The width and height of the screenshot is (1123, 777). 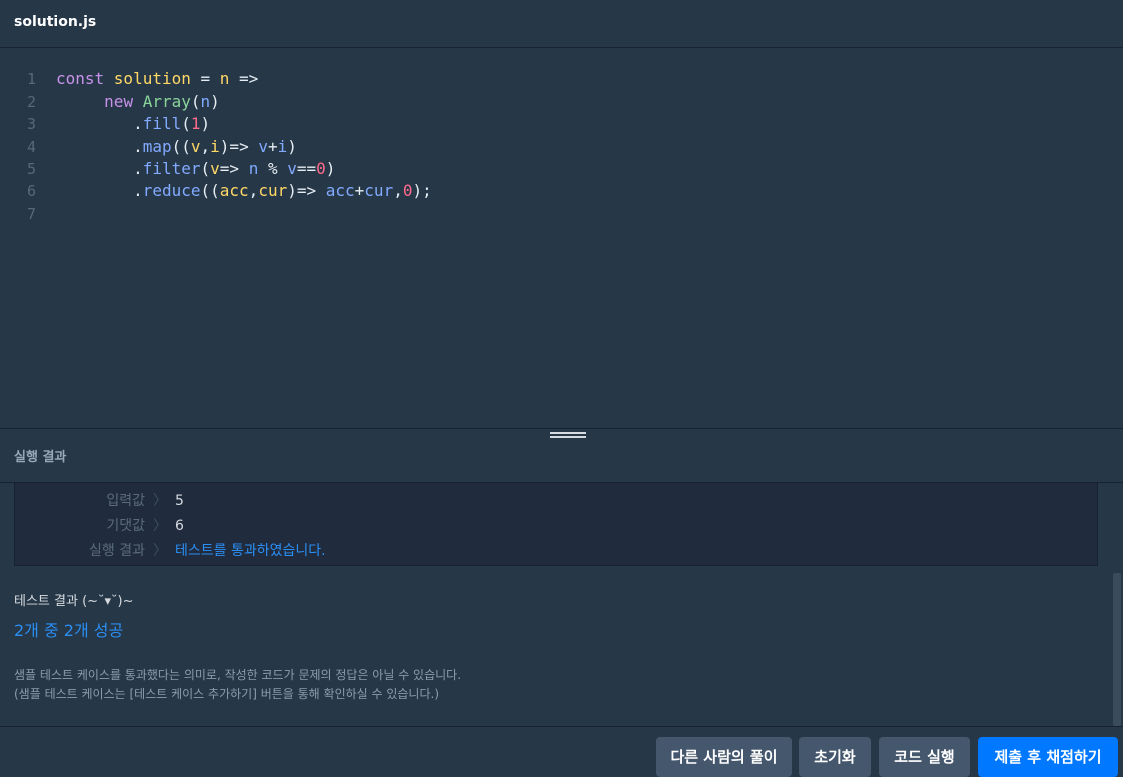 What do you see at coordinates (152, 78) in the screenshot?
I see `code-token: solution` at bounding box center [152, 78].